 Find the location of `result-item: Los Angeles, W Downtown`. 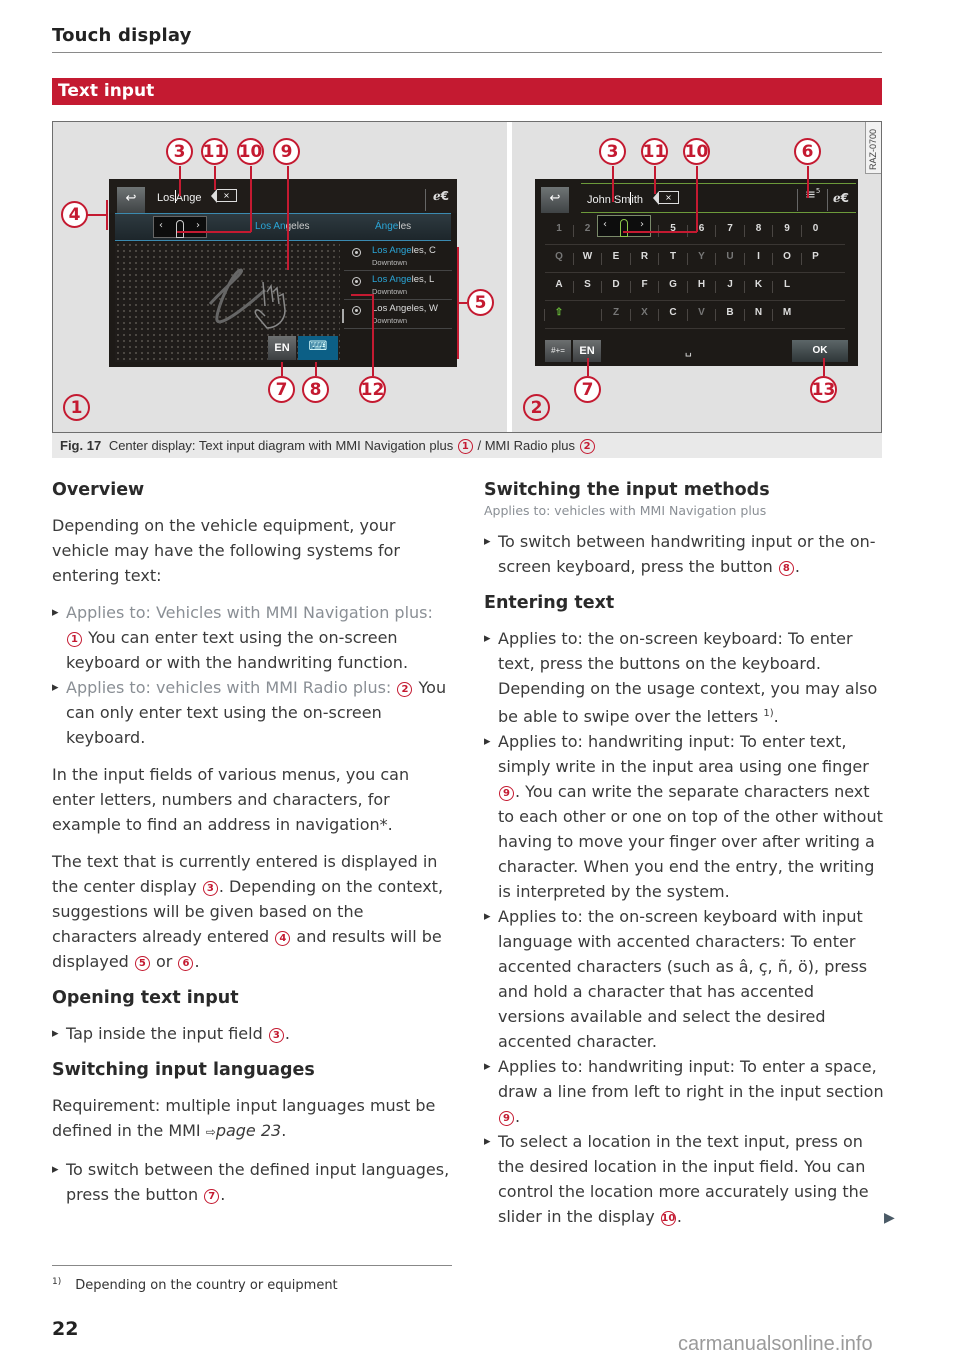

result-item: Los Angeles, W Downtown is located at coordinates (398, 314).